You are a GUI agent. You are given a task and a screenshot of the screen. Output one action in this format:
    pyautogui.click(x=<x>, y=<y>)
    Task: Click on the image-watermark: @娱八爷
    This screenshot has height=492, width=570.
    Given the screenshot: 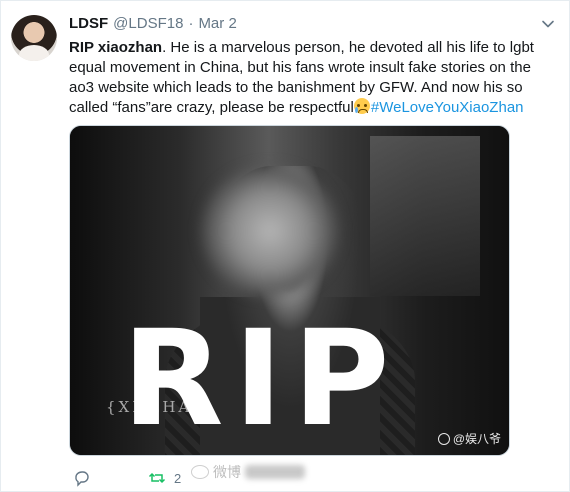 What is the action you would take?
    pyautogui.click(x=469, y=438)
    